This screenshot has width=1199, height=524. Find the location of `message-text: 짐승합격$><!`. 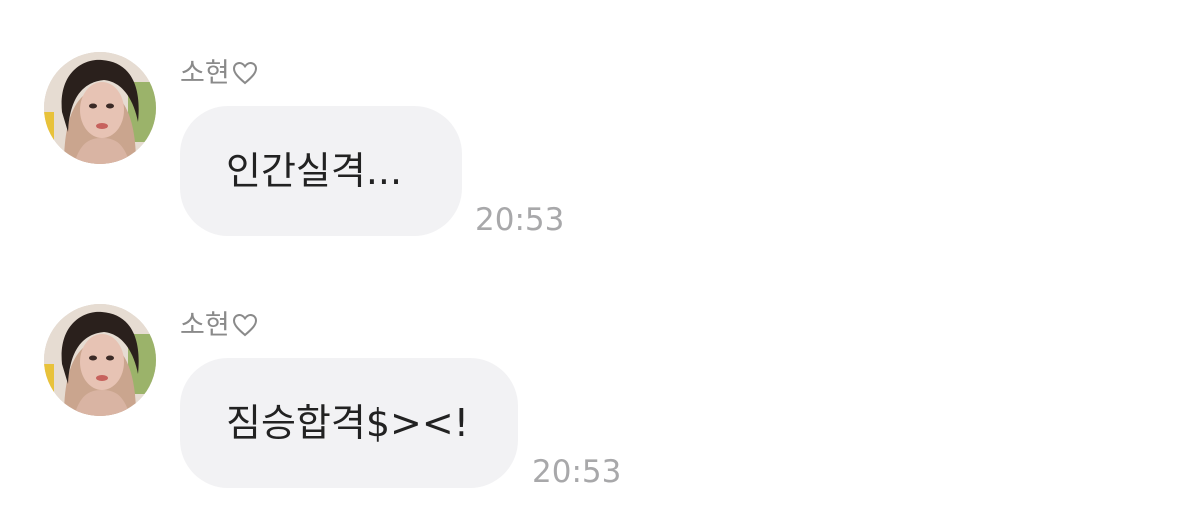

message-text: 짐승합격$><! is located at coordinates (347, 423).